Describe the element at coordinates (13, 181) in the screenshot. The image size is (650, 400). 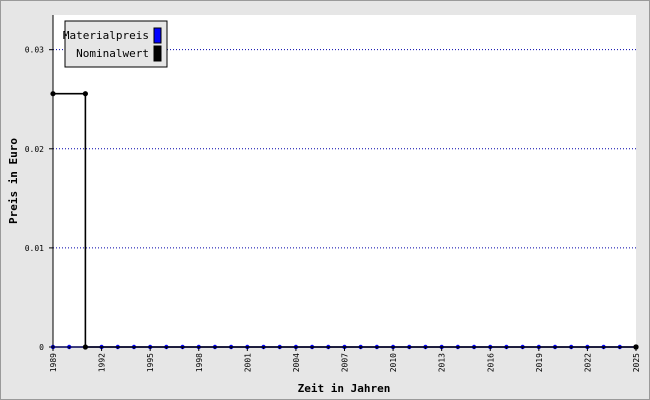
I see `y-axis-title: Preis in Euro` at that location.